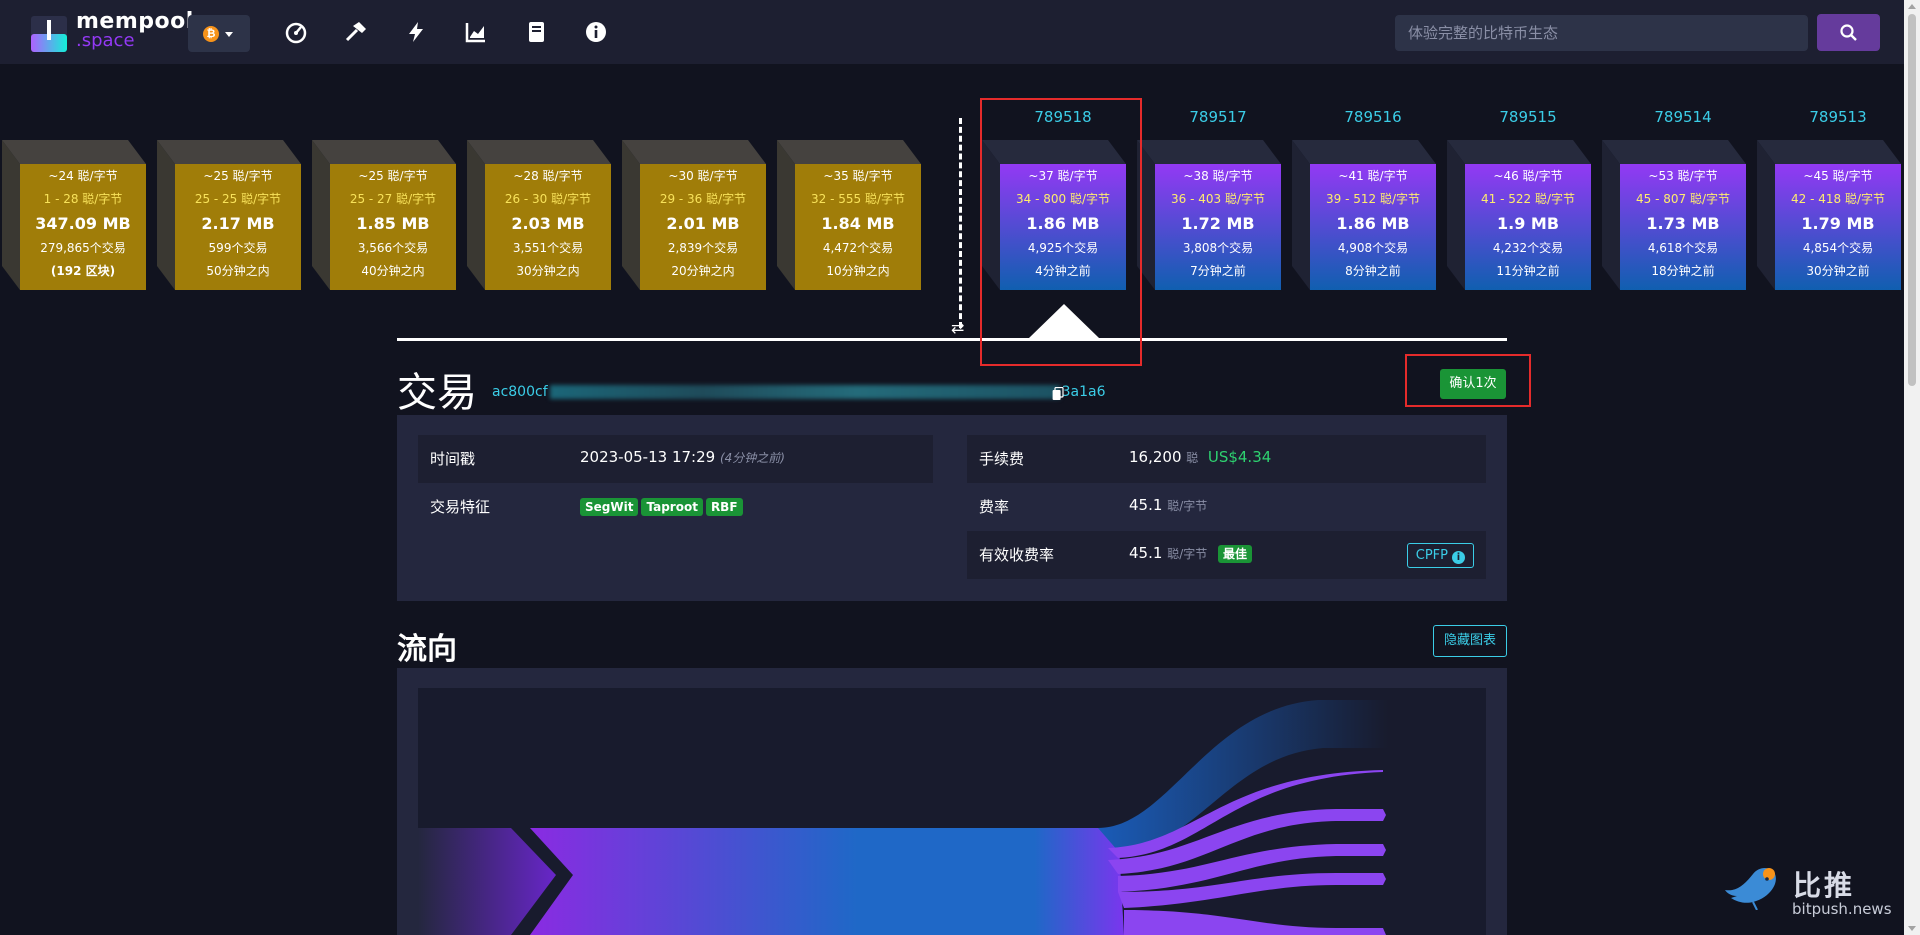 This screenshot has width=1920, height=935. Describe the element at coordinates (83, 271) in the screenshot. I see `block-time: (192 区块)` at that location.